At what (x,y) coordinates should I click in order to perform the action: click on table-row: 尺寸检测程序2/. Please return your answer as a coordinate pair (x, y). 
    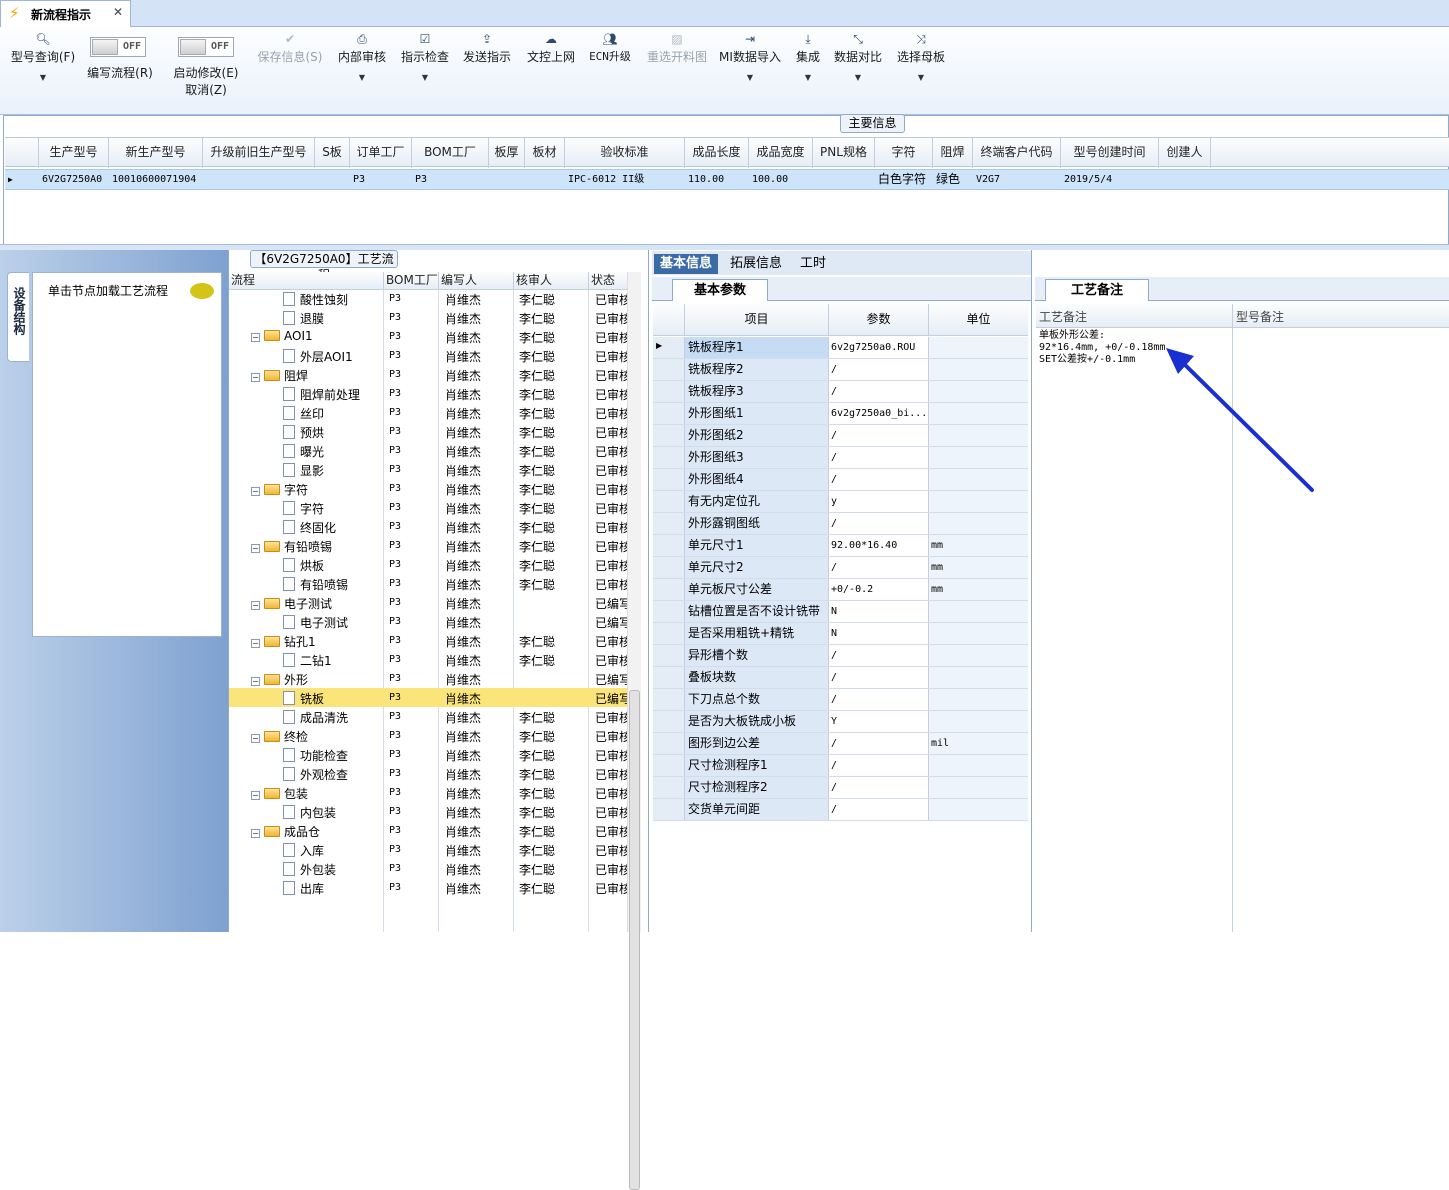
    Looking at the image, I should click on (840, 788).